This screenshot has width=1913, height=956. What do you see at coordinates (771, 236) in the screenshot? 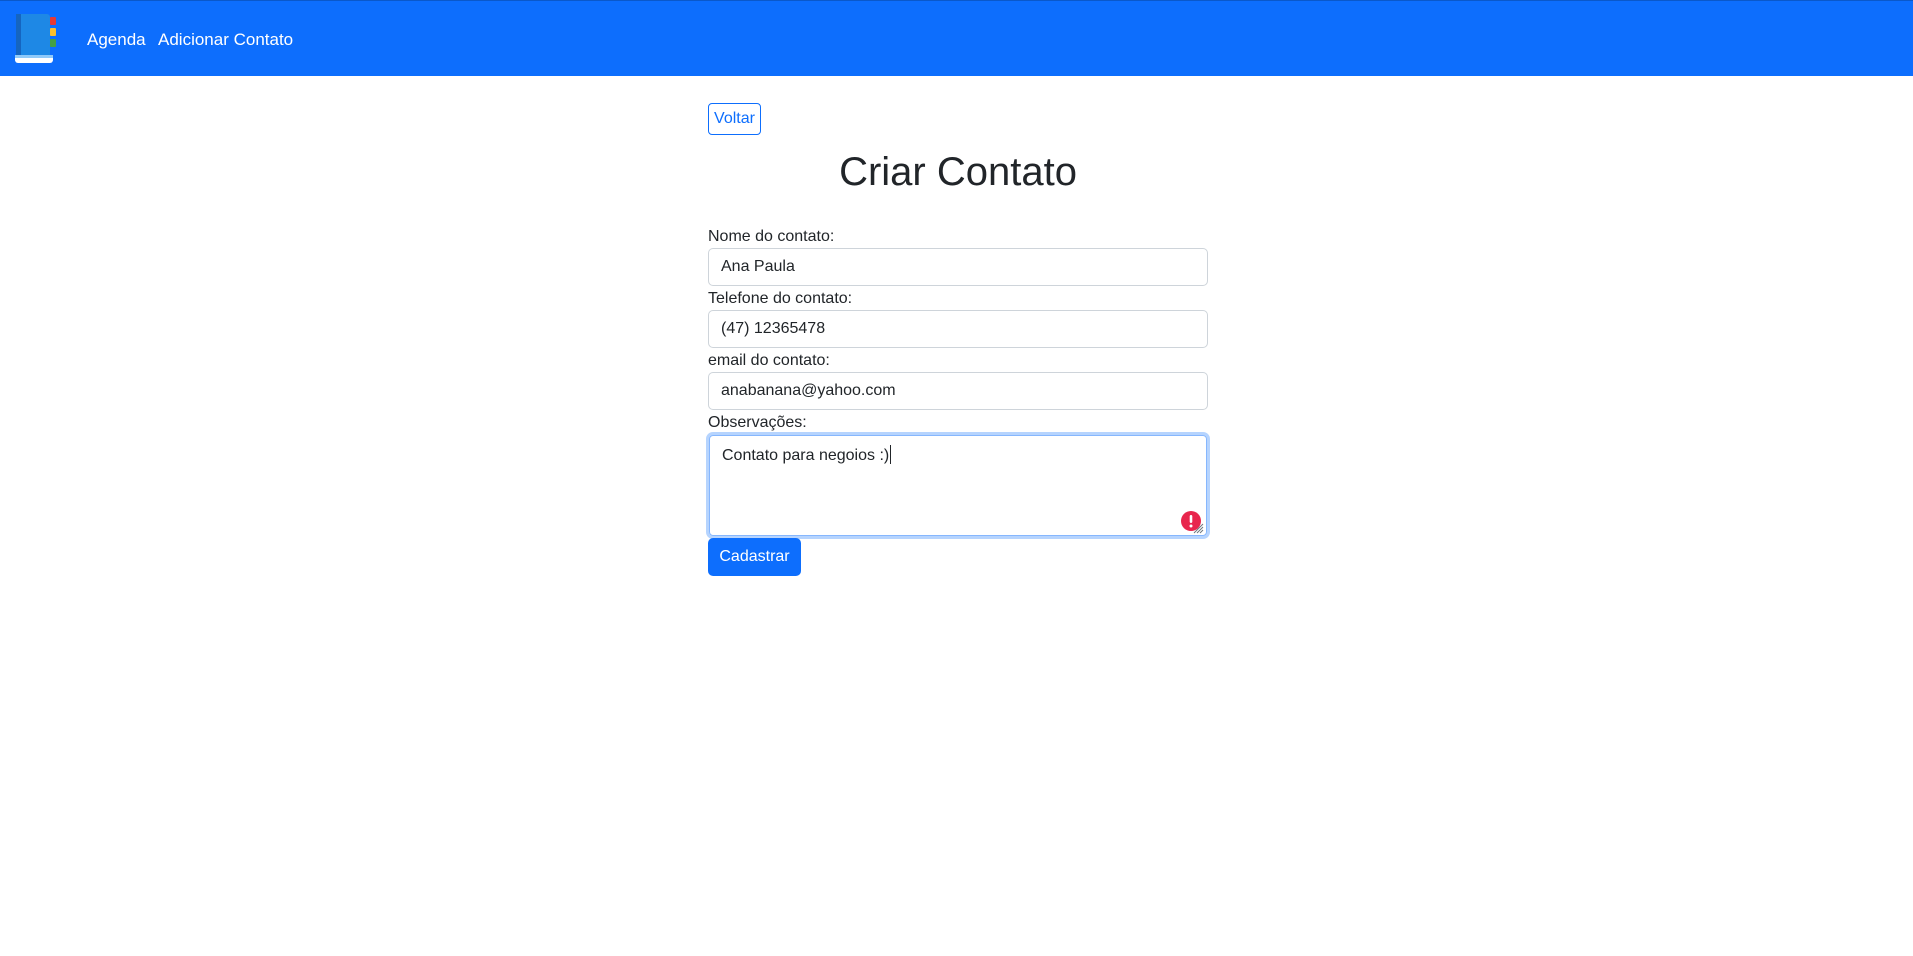
I see `name-label: Nome do contato:` at bounding box center [771, 236].